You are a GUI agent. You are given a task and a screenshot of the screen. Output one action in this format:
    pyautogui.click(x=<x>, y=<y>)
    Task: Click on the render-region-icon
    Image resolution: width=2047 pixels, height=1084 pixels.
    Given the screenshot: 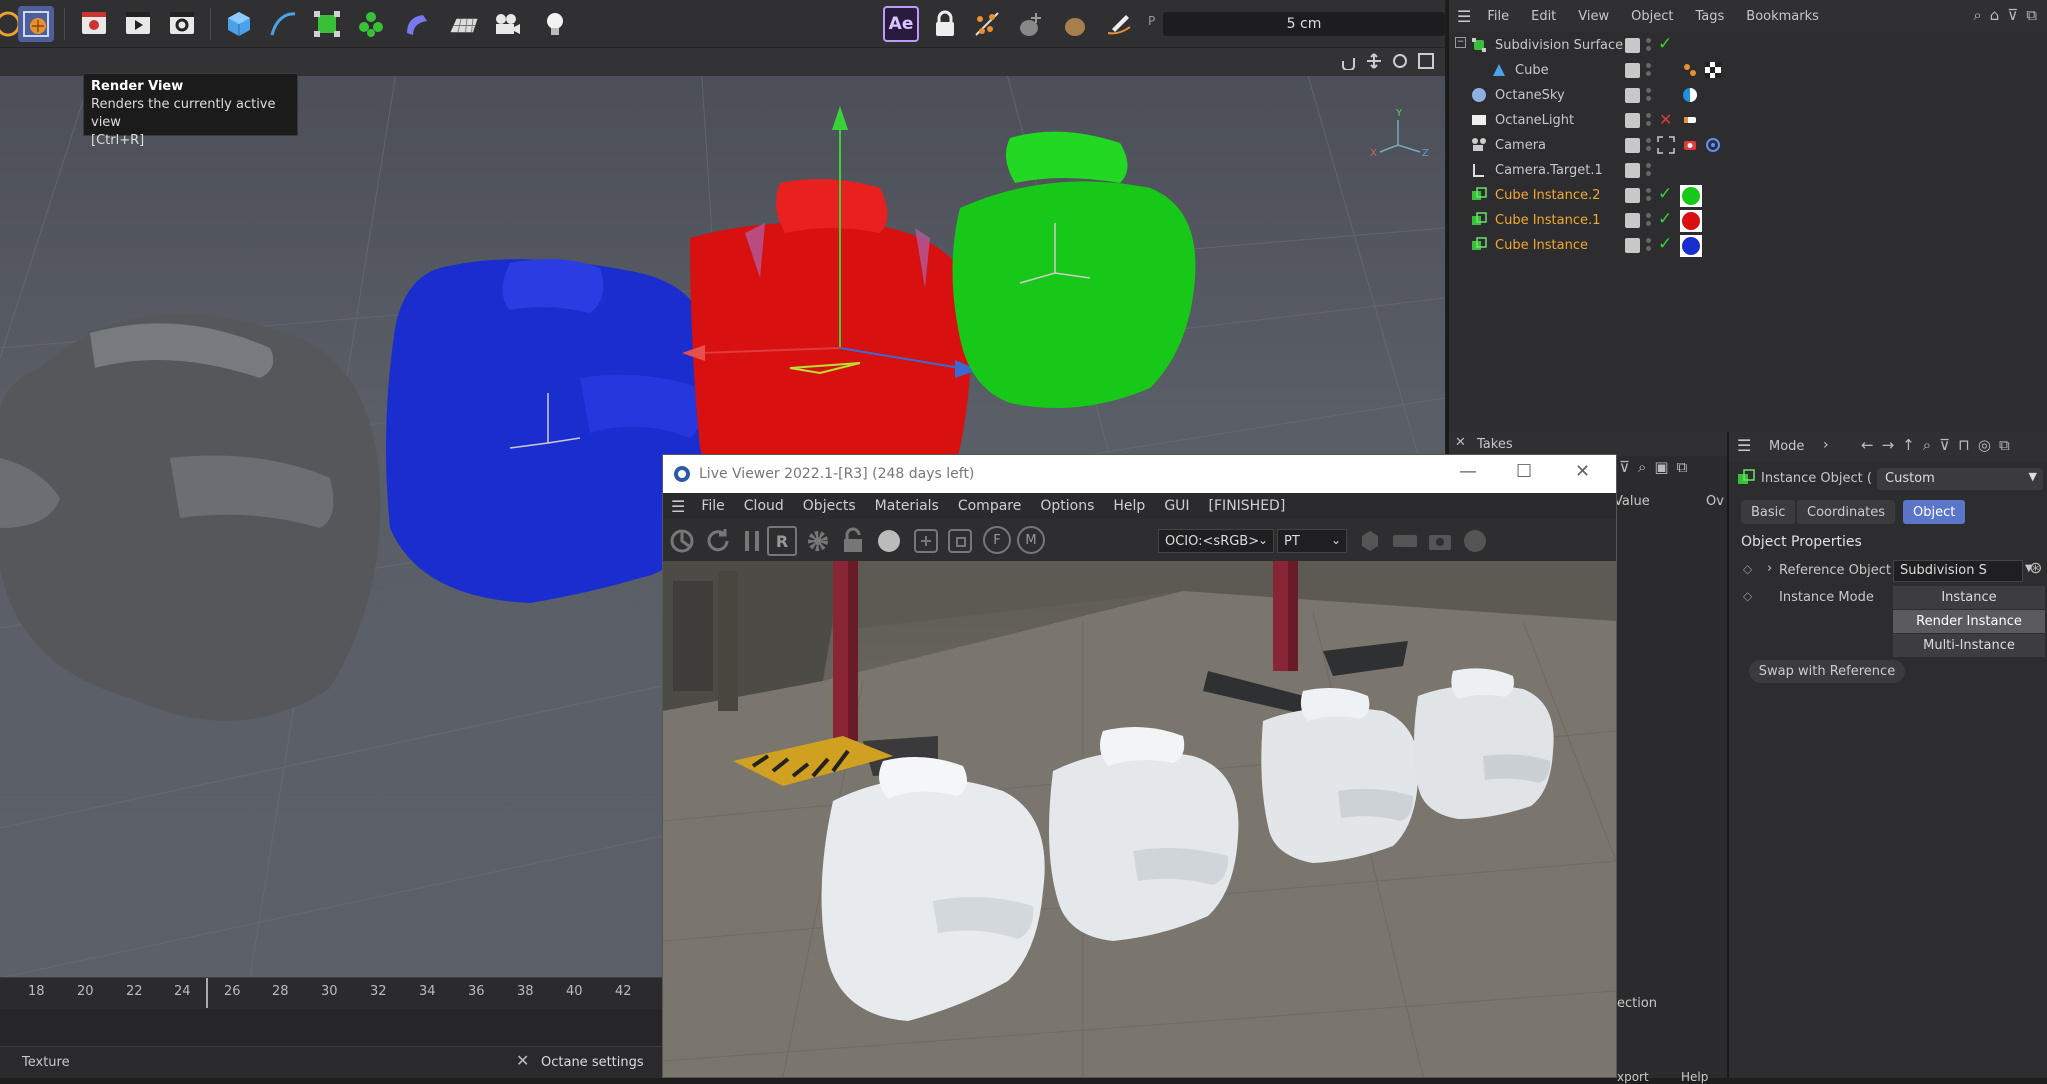 What is the action you would take?
    pyautogui.click(x=94, y=24)
    